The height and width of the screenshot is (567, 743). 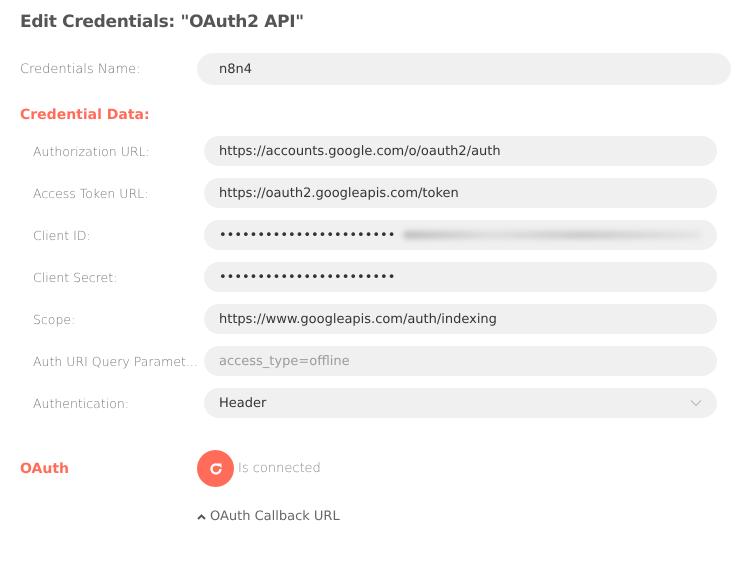 What do you see at coordinates (460, 193) in the screenshot?
I see `text-field: https://oauth2.googleapis.com/token` at bounding box center [460, 193].